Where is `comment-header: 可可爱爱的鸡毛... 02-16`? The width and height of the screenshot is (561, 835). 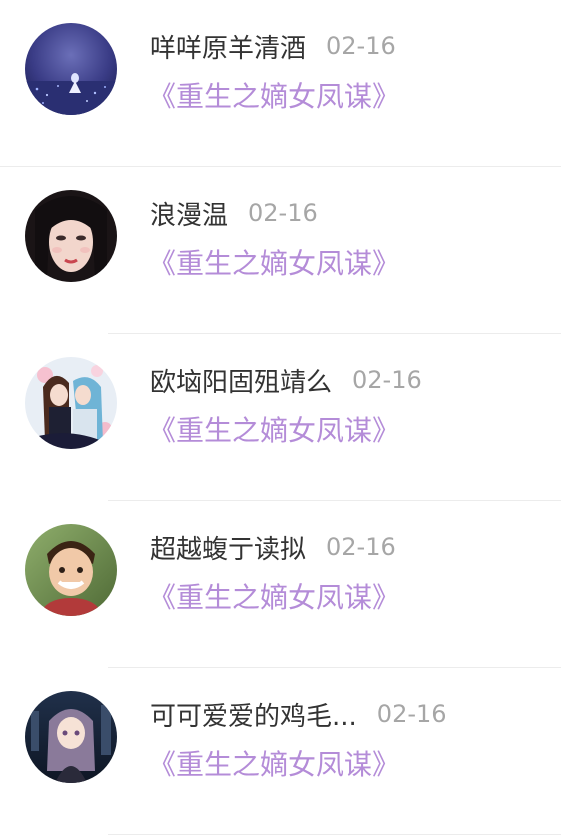
comment-header: 可可爱爱的鸡毛... 02-16 is located at coordinates (298, 714).